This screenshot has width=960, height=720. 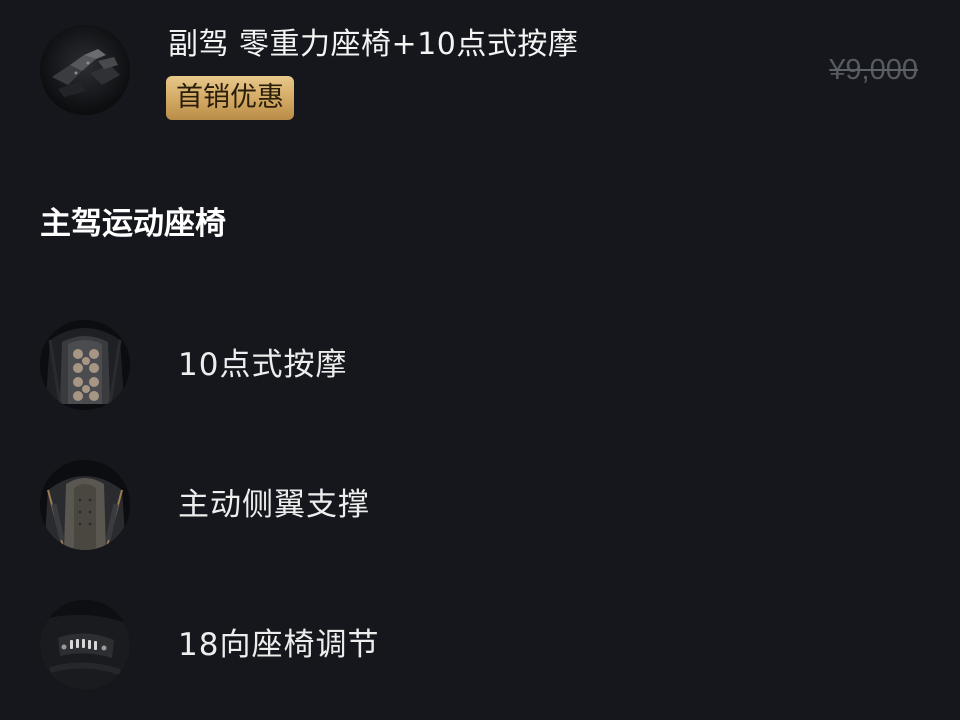 I want to click on feature-item: 10点式按摩, so click(x=480, y=365).